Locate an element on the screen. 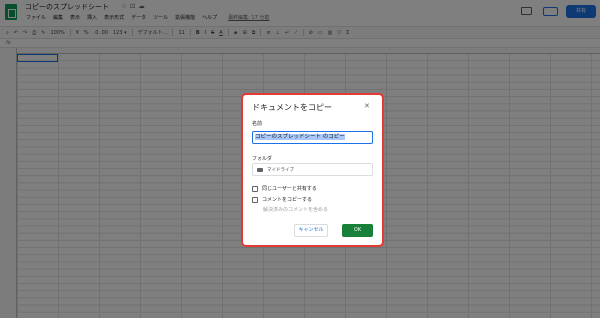  close-icon: ✕ is located at coordinates (367, 106).